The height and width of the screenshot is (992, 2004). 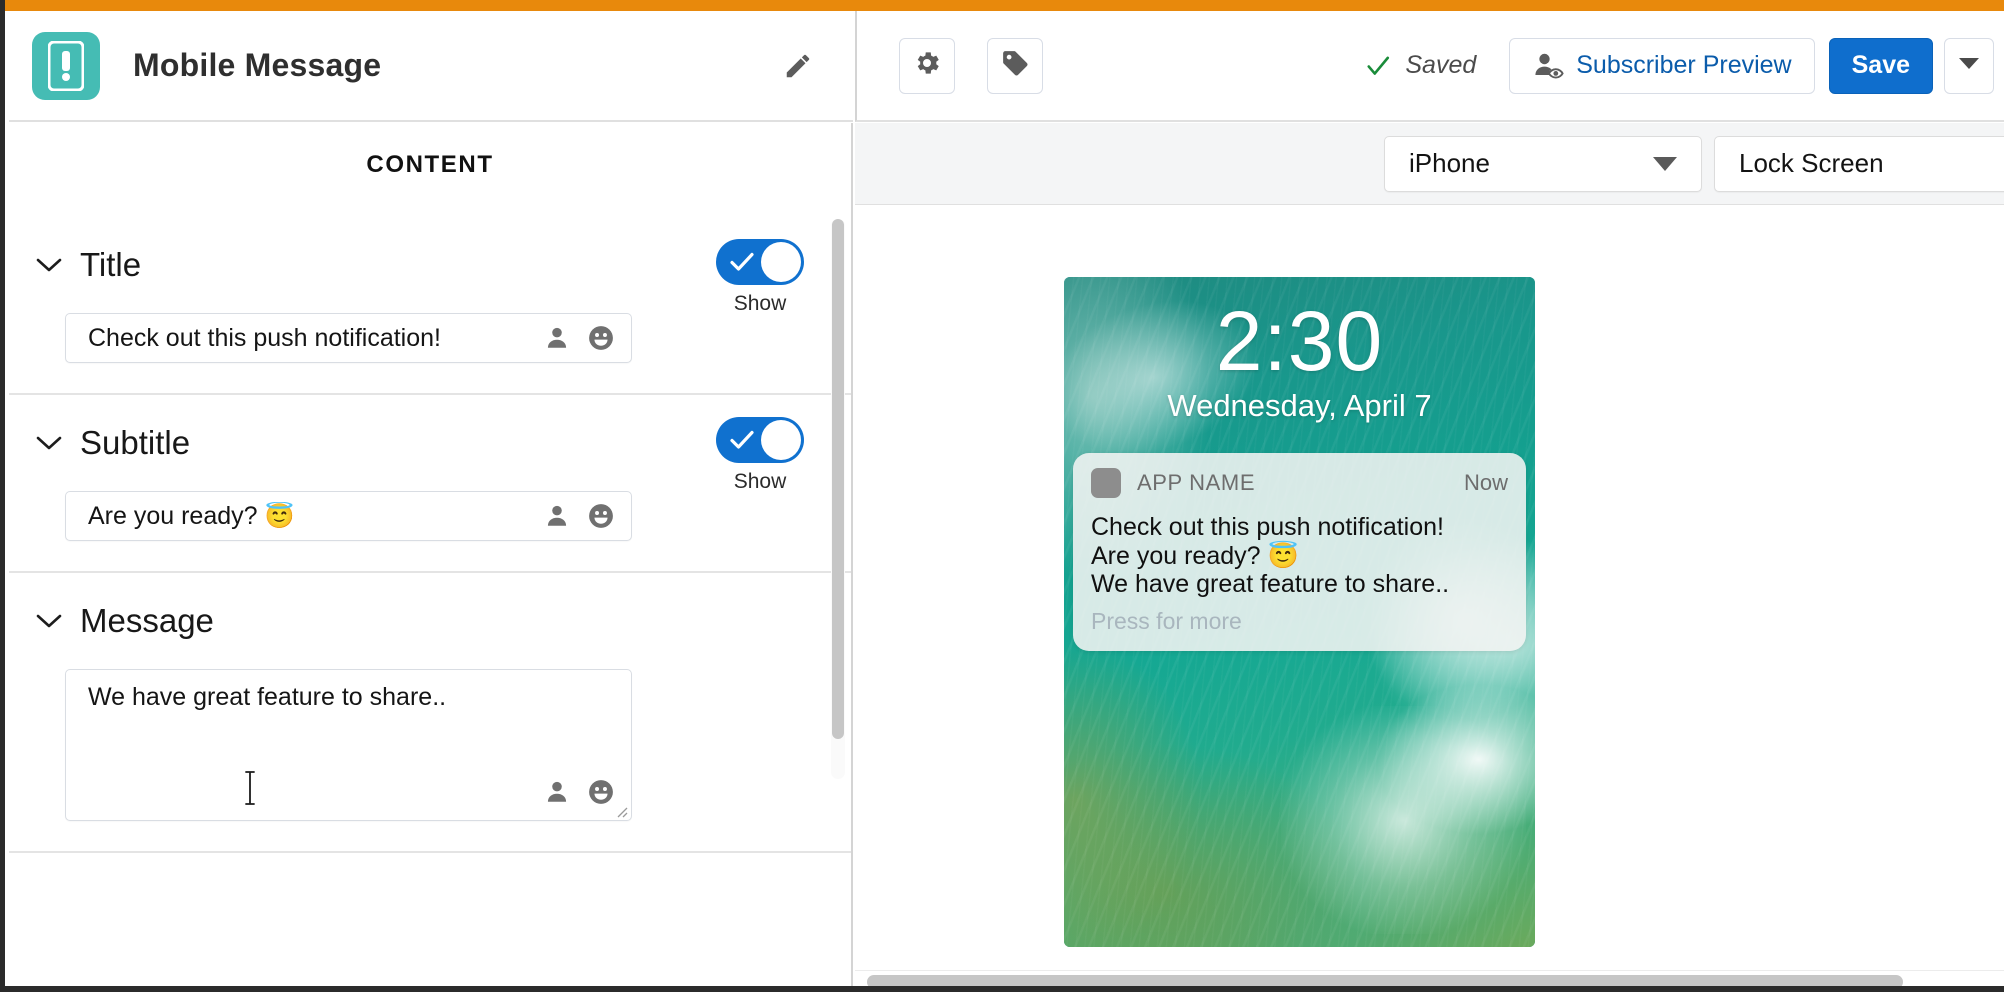 I want to click on save-status: Saved, so click(x=1420, y=65).